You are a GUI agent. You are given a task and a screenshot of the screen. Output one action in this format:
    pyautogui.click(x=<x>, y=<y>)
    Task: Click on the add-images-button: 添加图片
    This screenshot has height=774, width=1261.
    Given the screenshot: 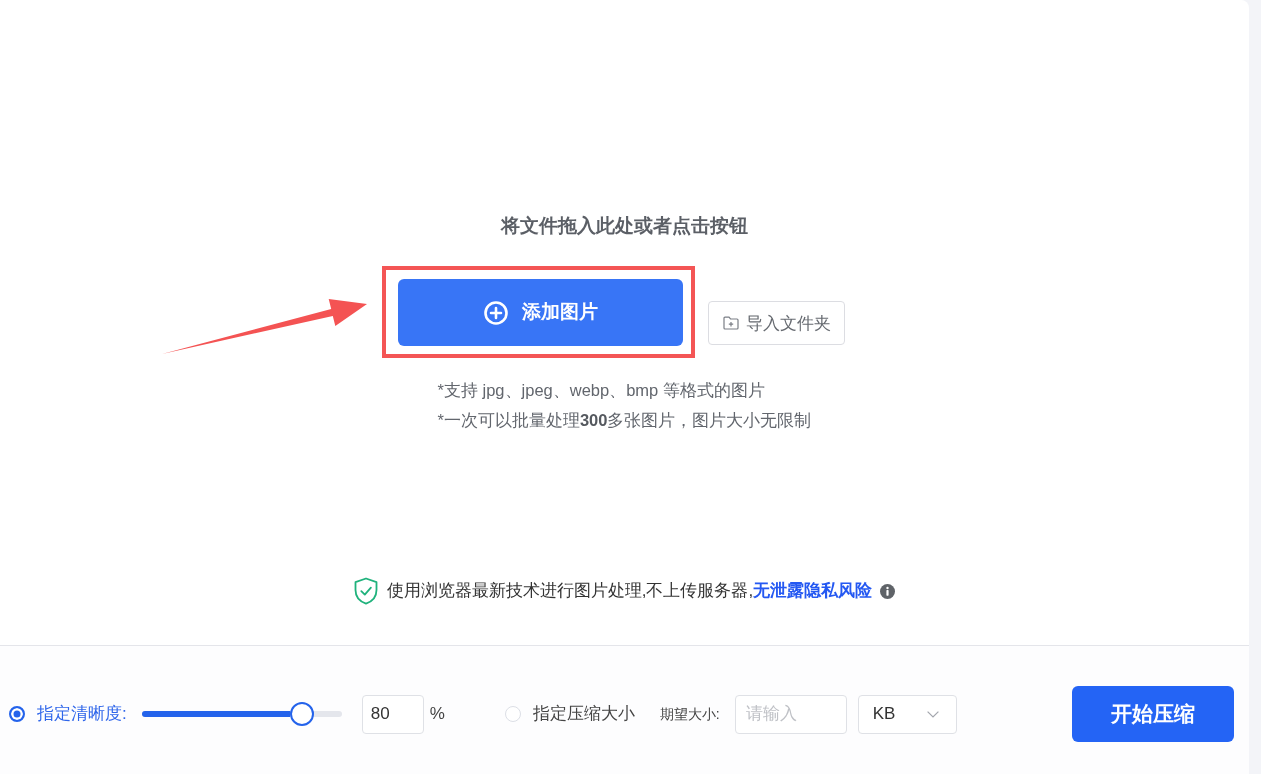 What is the action you would take?
    pyautogui.click(x=540, y=312)
    